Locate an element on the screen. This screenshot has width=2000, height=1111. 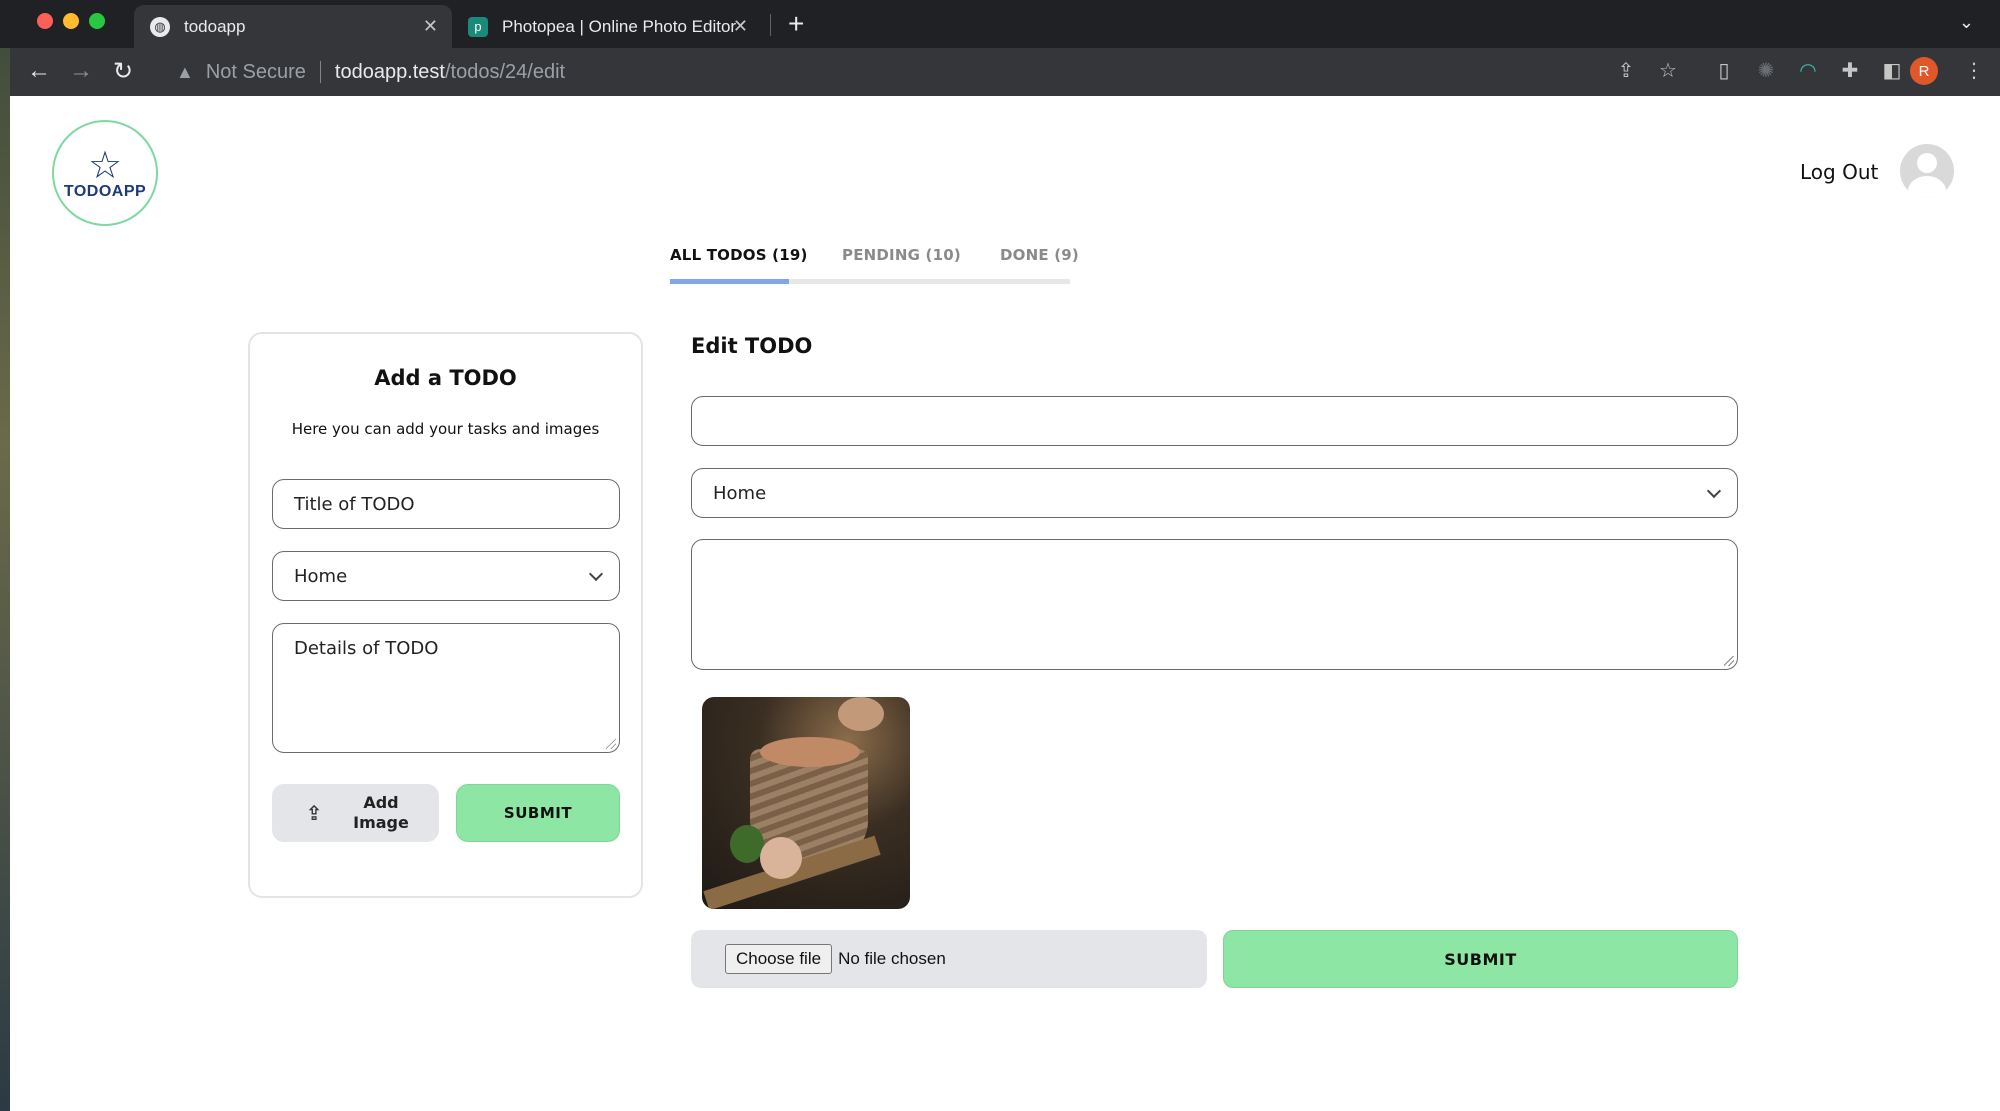
todo-filter-tabs: ALL TODOS (19) PENDING (10) DONE (9) is located at coordinates (875, 266).